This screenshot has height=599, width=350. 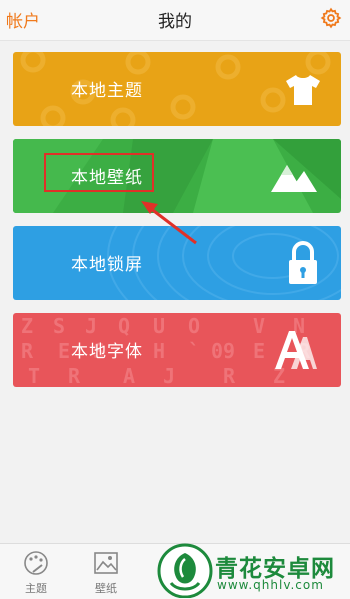 What do you see at coordinates (59, 326) in the screenshot?
I see `svg-text: S` at bounding box center [59, 326].